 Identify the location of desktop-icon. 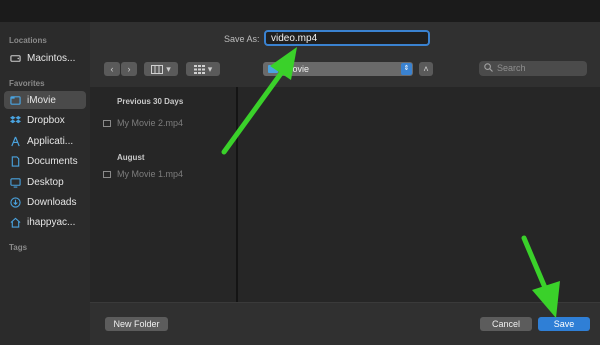
(15, 182).